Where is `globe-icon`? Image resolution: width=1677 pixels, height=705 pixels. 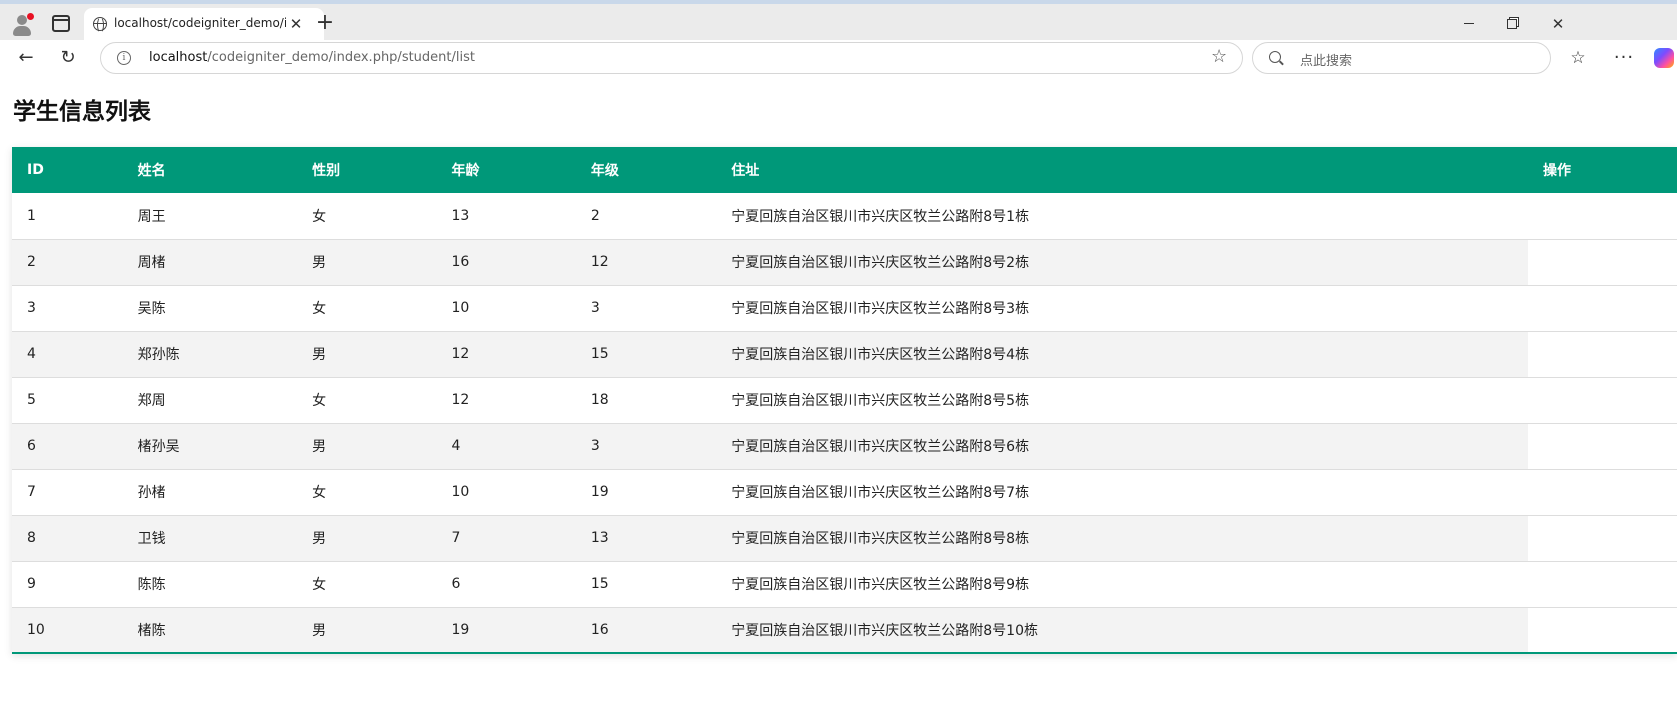
globe-icon is located at coordinates (100, 25).